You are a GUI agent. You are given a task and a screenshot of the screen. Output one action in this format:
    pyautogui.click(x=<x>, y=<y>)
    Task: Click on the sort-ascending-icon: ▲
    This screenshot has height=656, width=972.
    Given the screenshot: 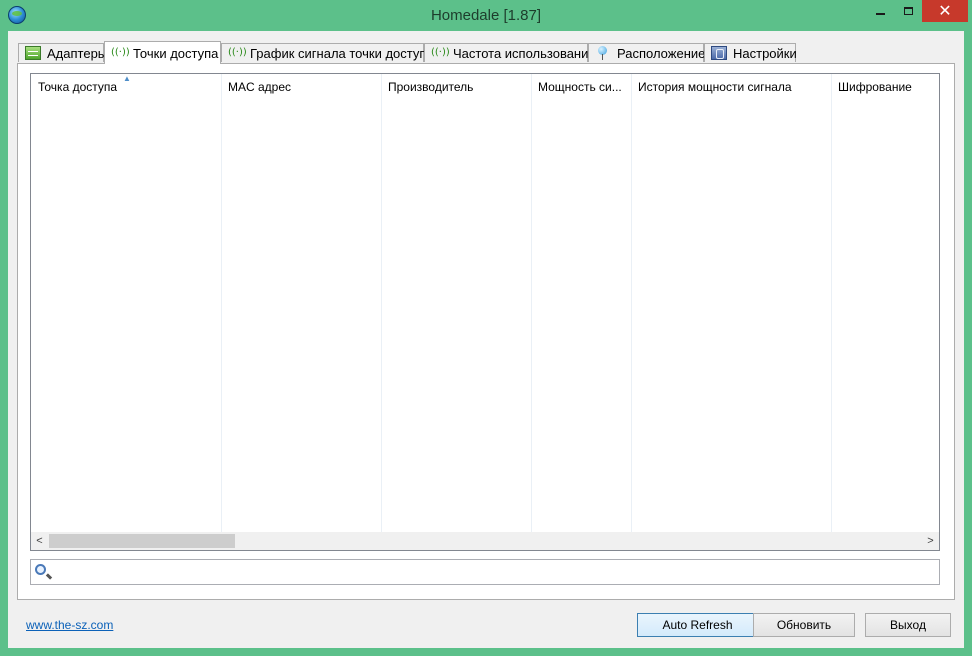 What is the action you would take?
    pyautogui.click(x=127, y=78)
    